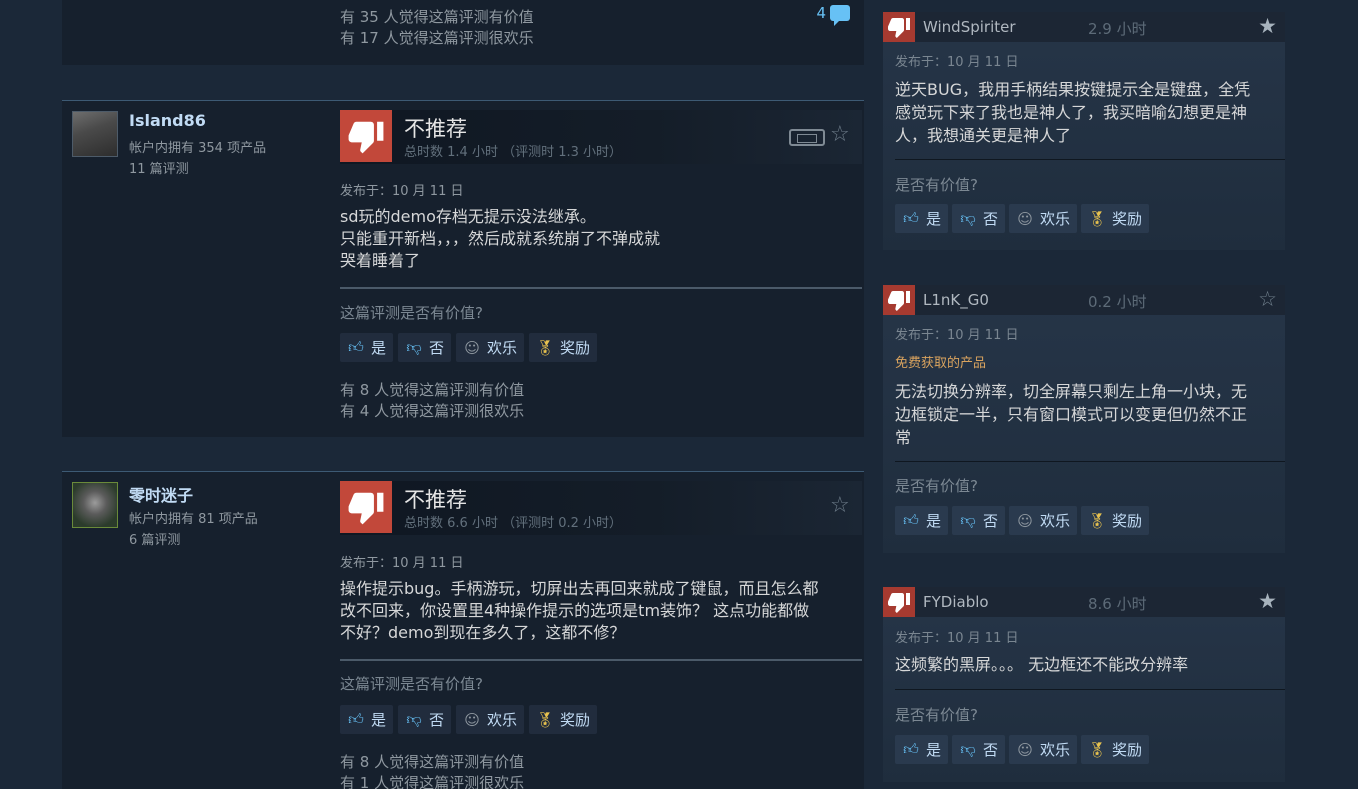 The image size is (1358, 789). I want to click on comment-count-link: 4, so click(833, 15).